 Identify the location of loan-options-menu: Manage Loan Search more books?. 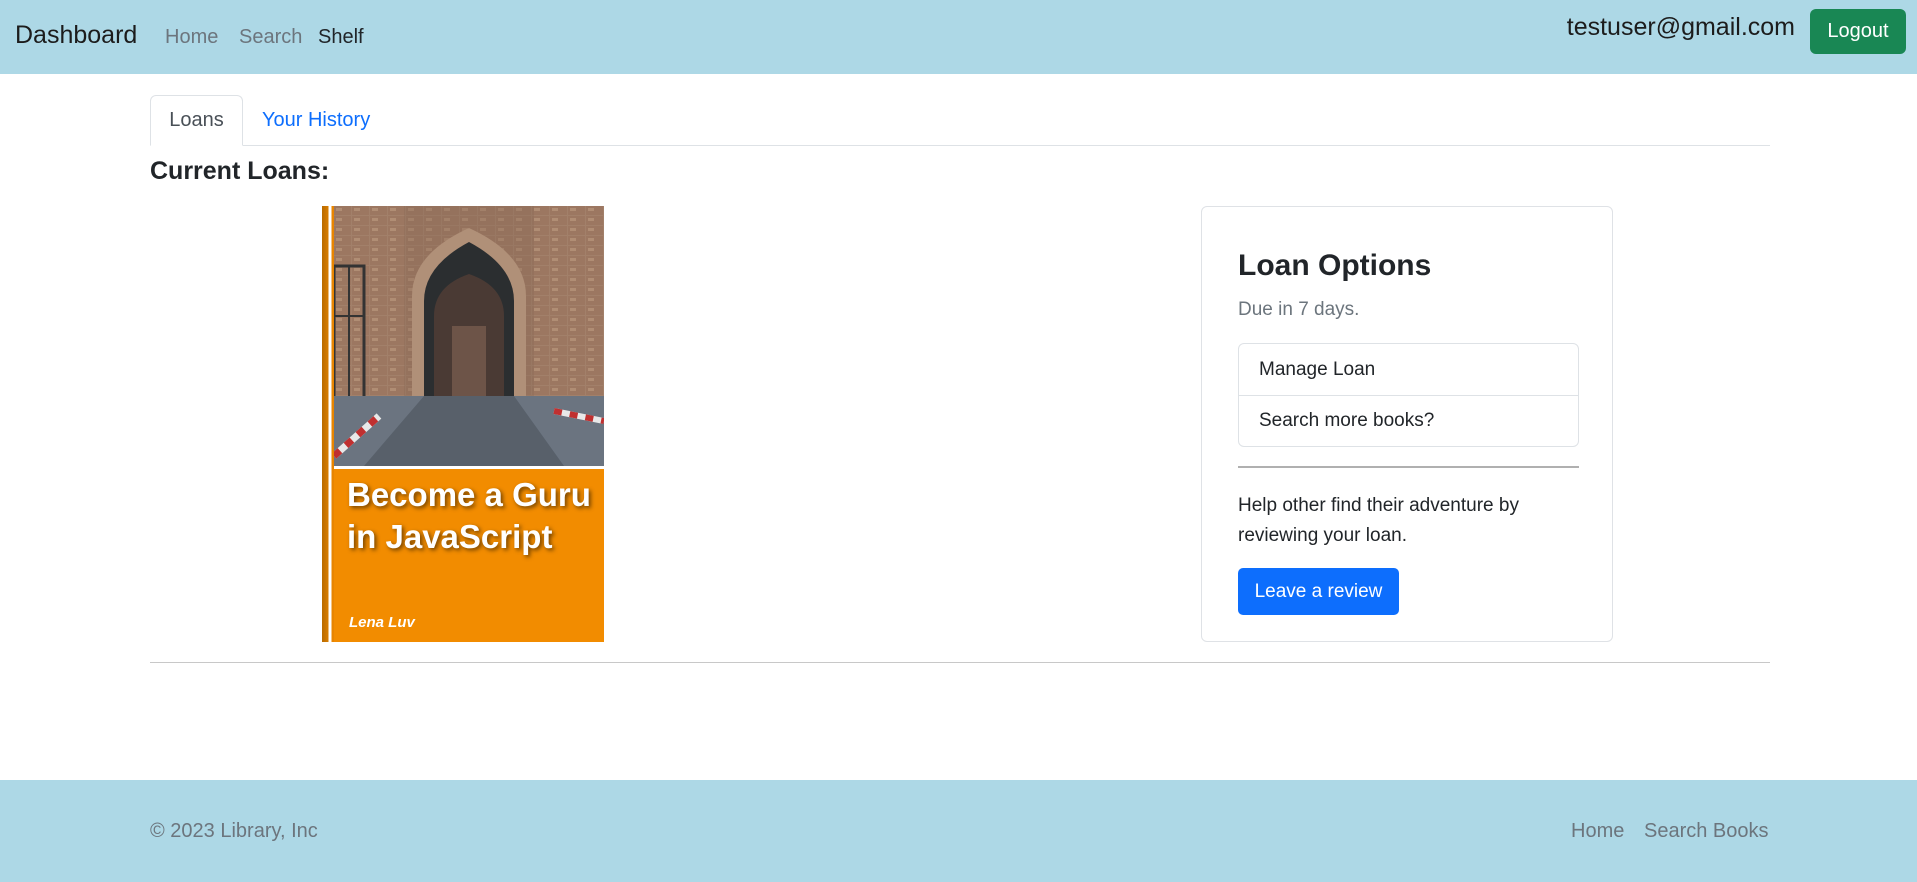
(1408, 395).